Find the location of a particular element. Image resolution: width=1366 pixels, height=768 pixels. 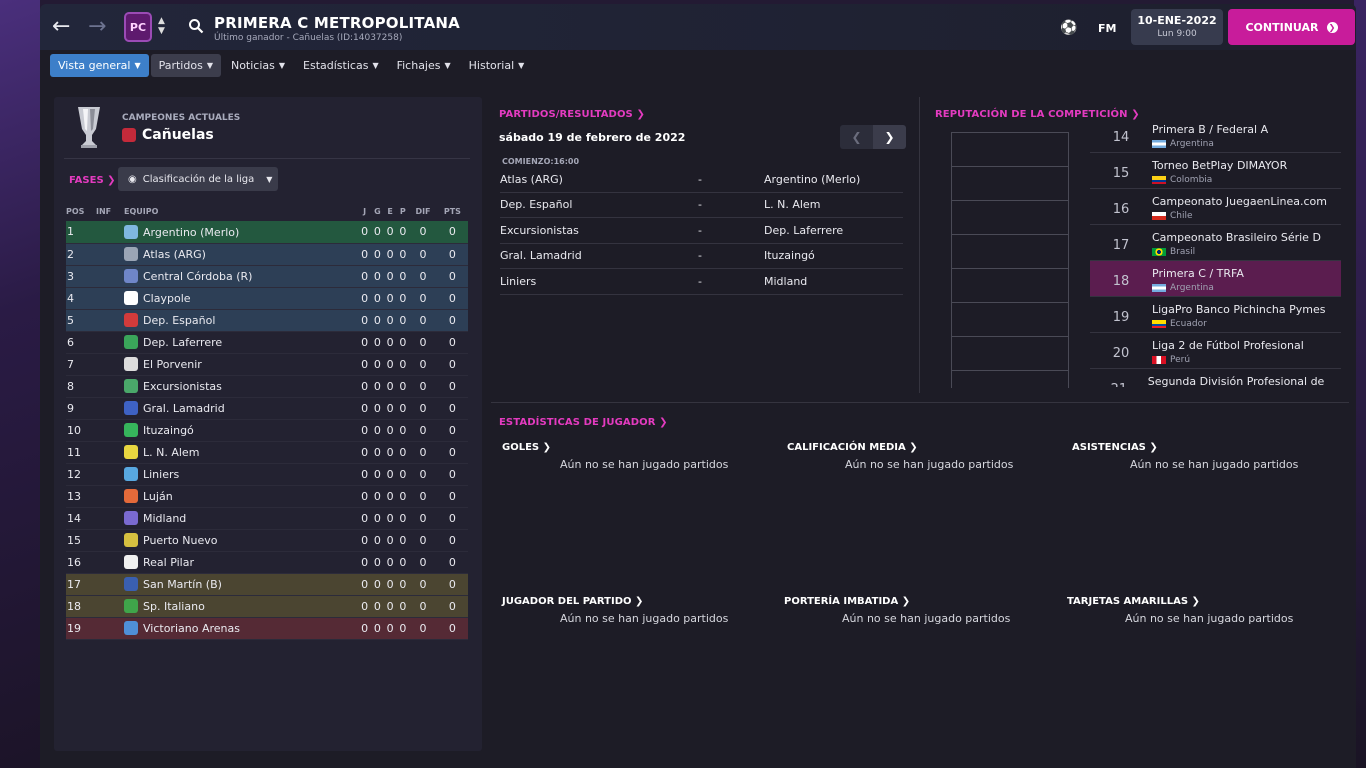

standings-row: 16 Real Pilar 0 0 0 0 0 0 is located at coordinates (267, 562).